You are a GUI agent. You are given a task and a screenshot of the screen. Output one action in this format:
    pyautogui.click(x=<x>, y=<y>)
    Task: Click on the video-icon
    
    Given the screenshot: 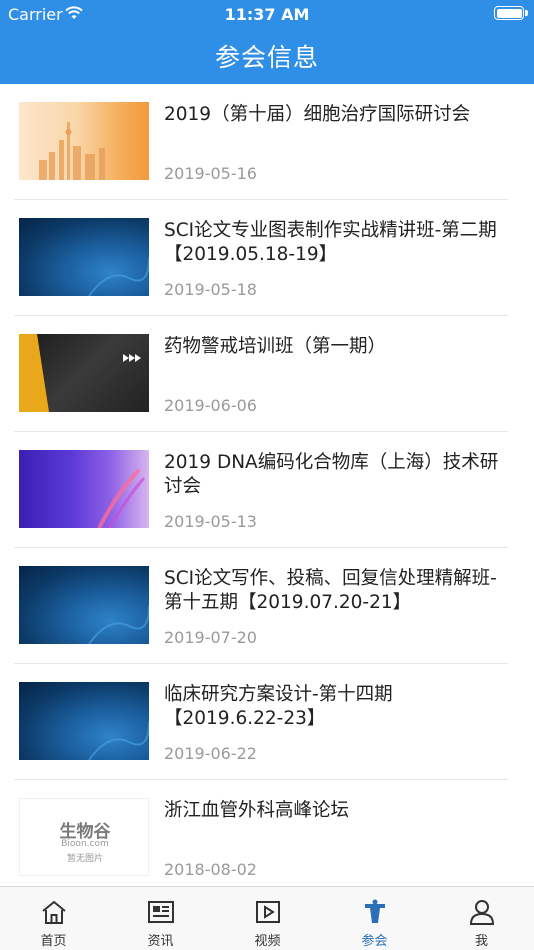 What is the action you would take?
    pyautogui.click(x=268, y=912)
    